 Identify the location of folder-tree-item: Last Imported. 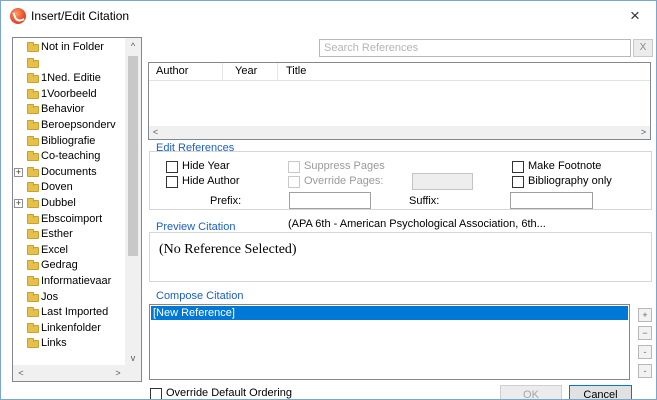
(69, 312).